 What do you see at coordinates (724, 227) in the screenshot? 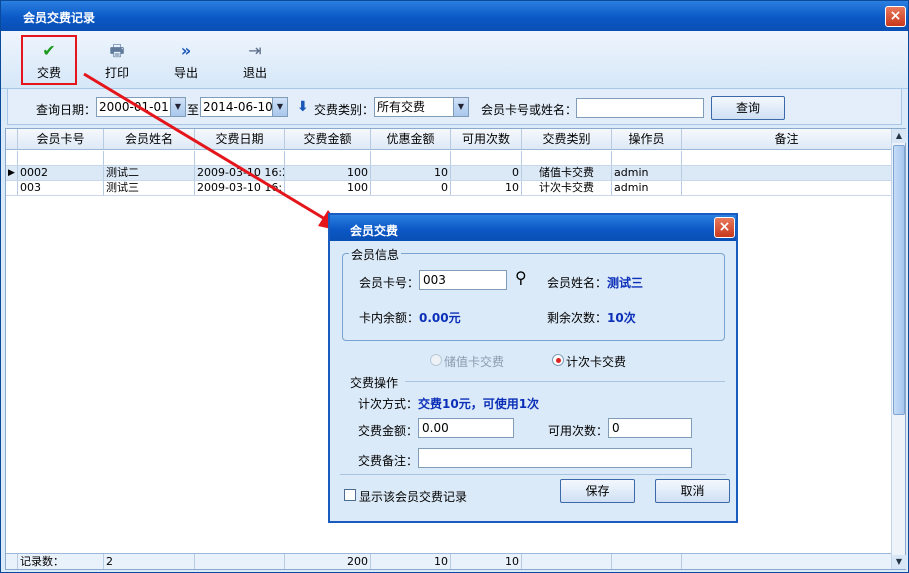
I see `dialog-close-button: ×` at bounding box center [724, 227].